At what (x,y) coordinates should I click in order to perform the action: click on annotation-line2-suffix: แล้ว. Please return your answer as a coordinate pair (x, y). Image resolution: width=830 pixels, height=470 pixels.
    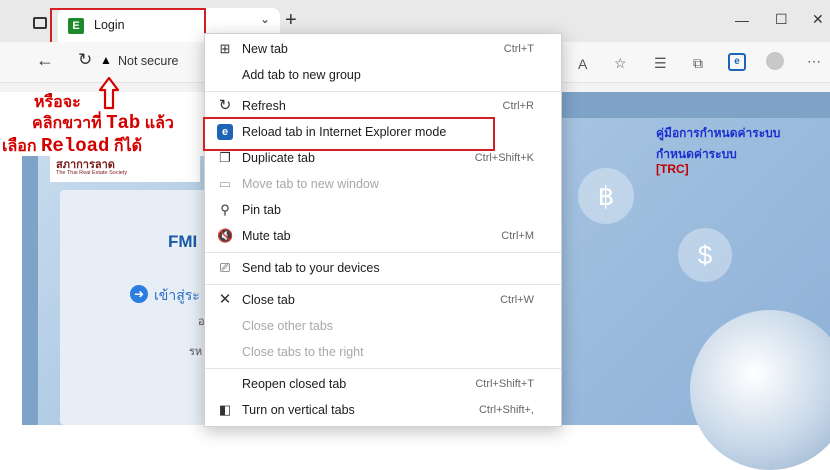
    Looking at the image, I should click on (157, 123).